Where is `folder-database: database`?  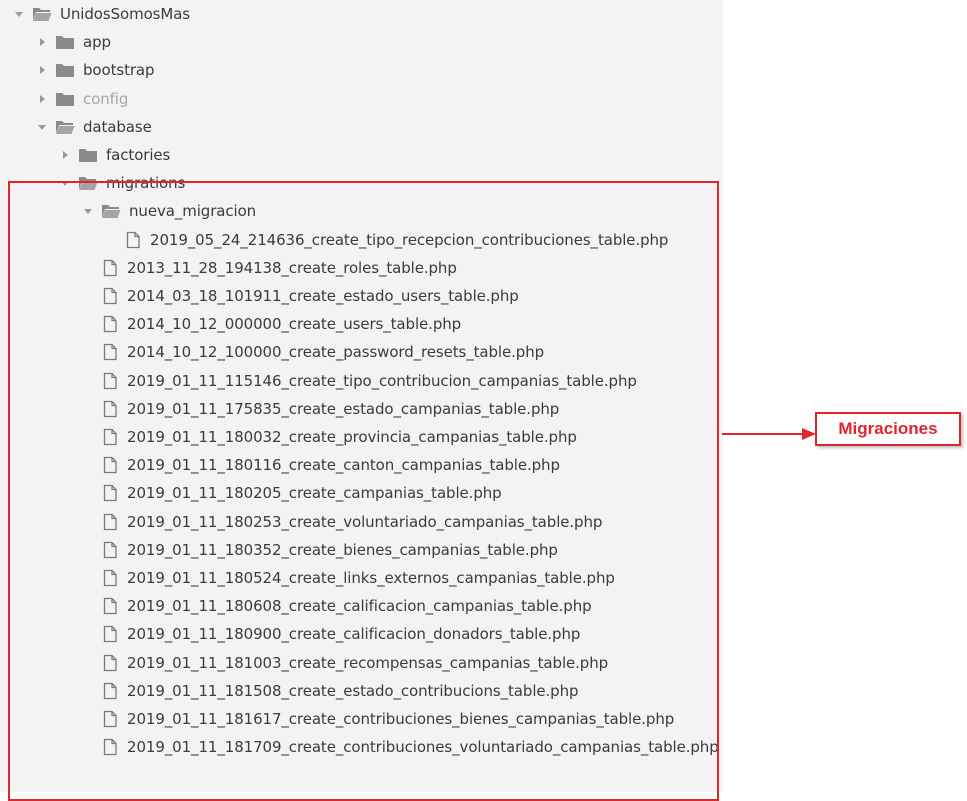 folder-database: database is located at coordinates (94, 127).